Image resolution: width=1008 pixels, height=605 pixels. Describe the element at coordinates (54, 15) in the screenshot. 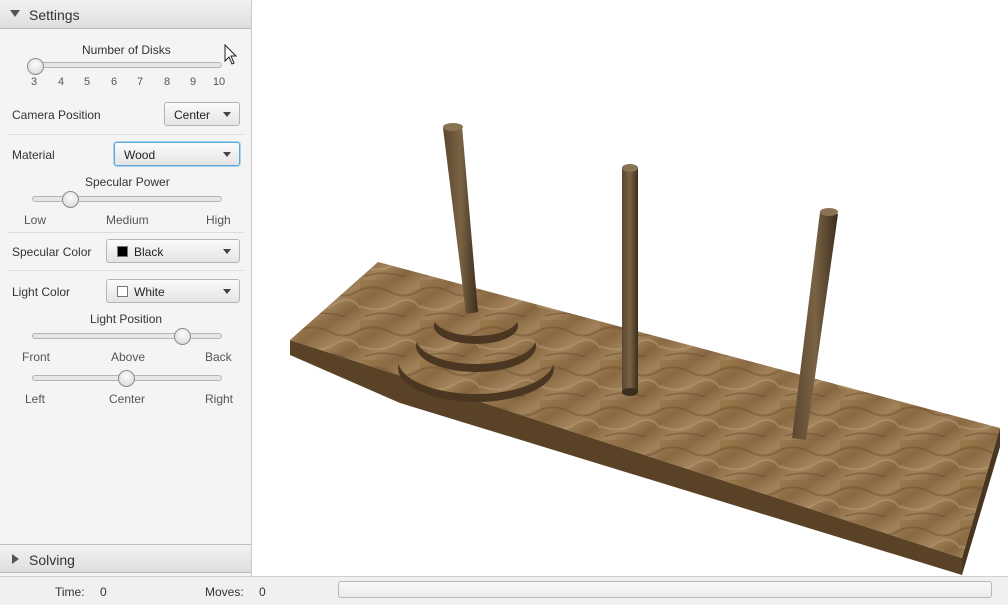

I see `settings-title: Settings` at that location.